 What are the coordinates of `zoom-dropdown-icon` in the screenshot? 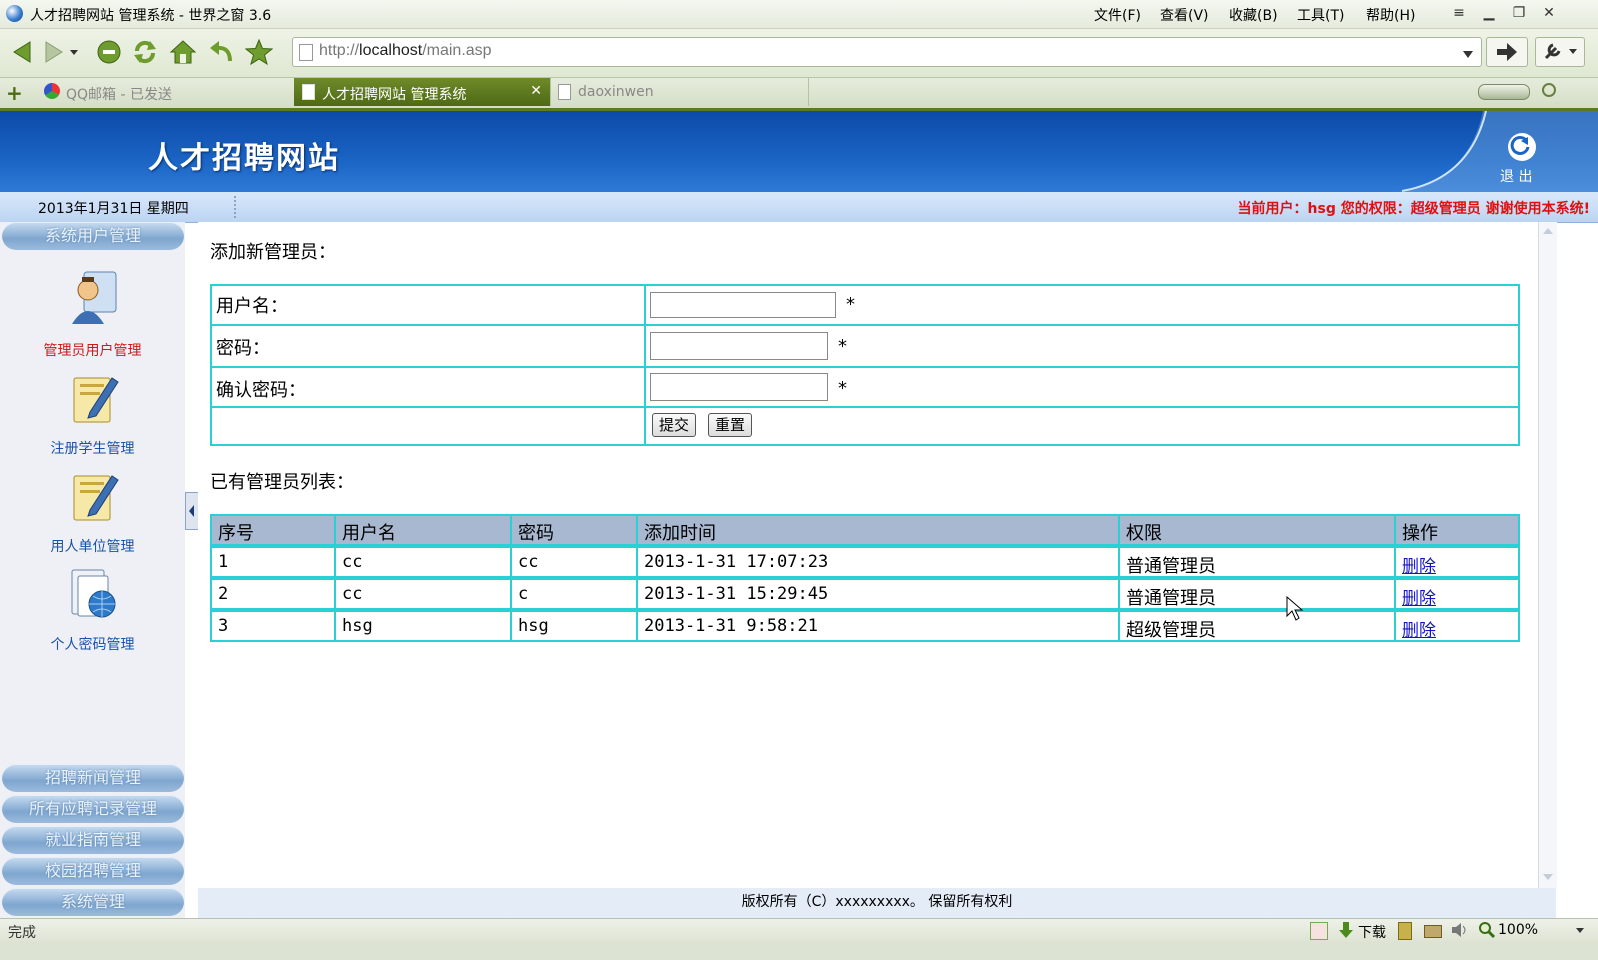 It's located at (1580, 931).